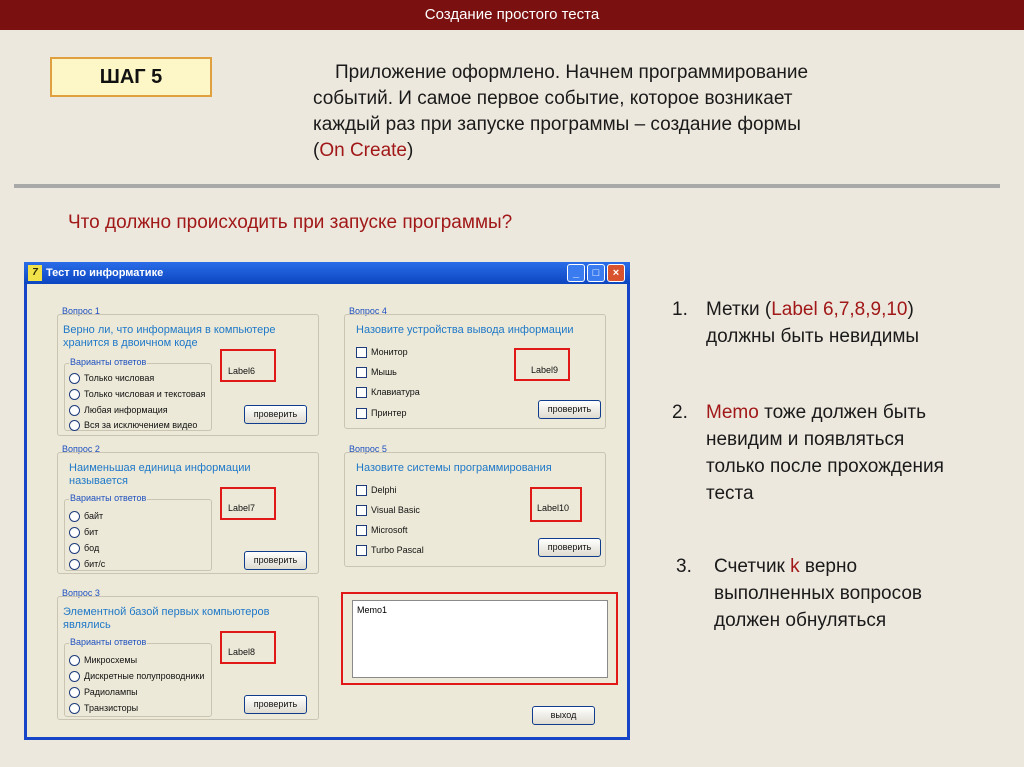 This screenshot has width=1024, height=767. I want to click on q3-option-4: Транзисторы, so click(103, 708).